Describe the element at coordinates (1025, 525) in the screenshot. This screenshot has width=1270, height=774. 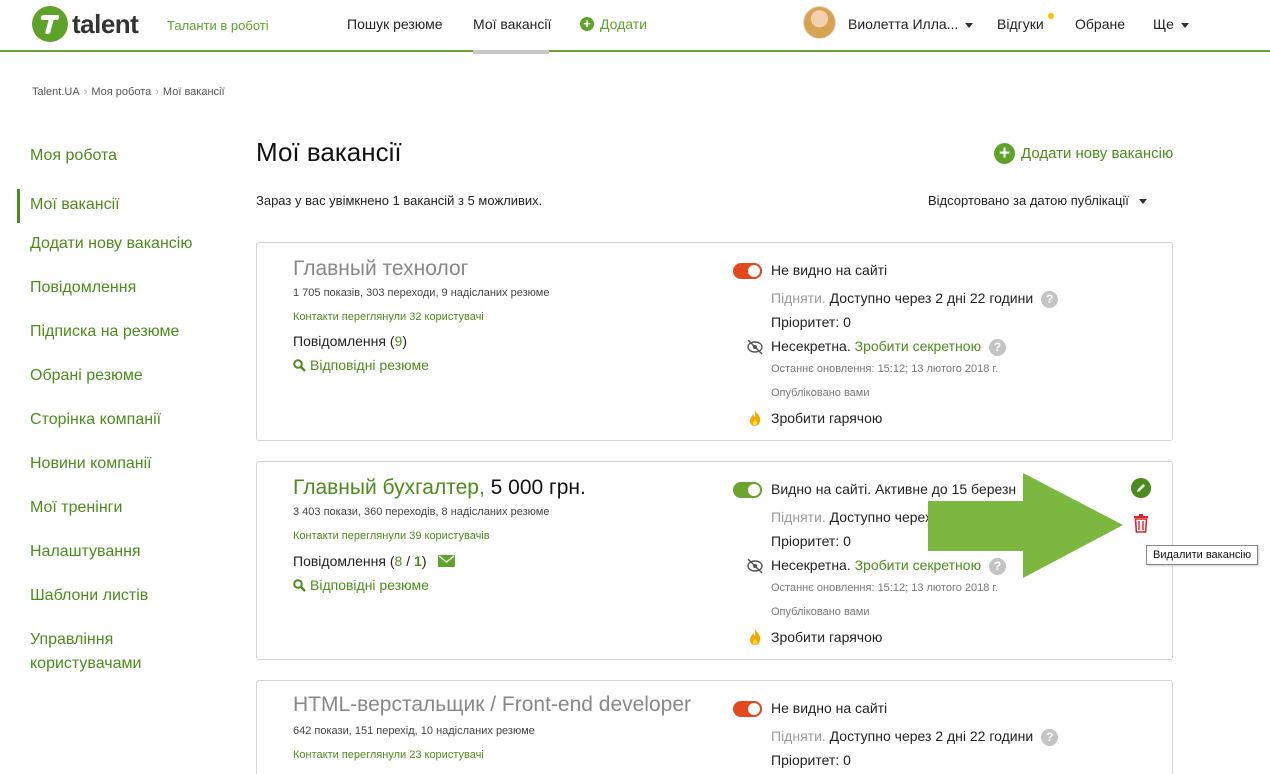
I see `annotation-arrow-icon` at that location.